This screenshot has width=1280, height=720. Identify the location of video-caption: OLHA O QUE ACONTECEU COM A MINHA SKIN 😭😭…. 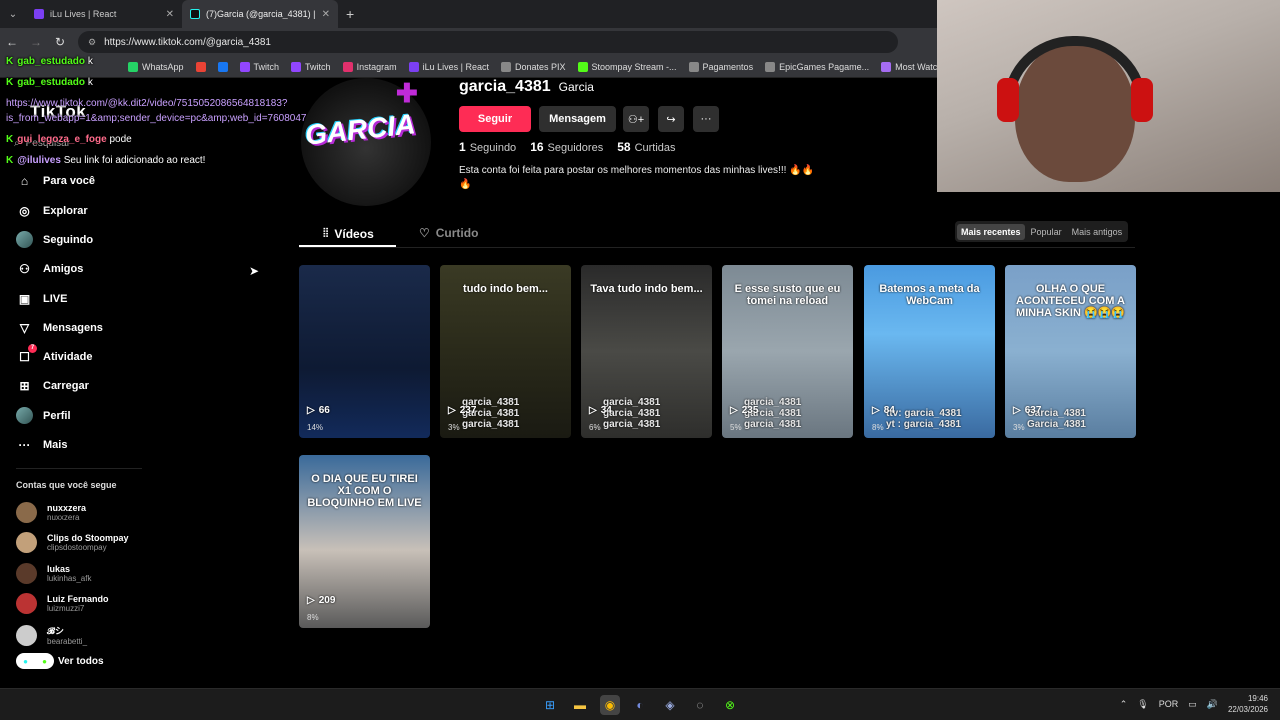
(1070, 301).